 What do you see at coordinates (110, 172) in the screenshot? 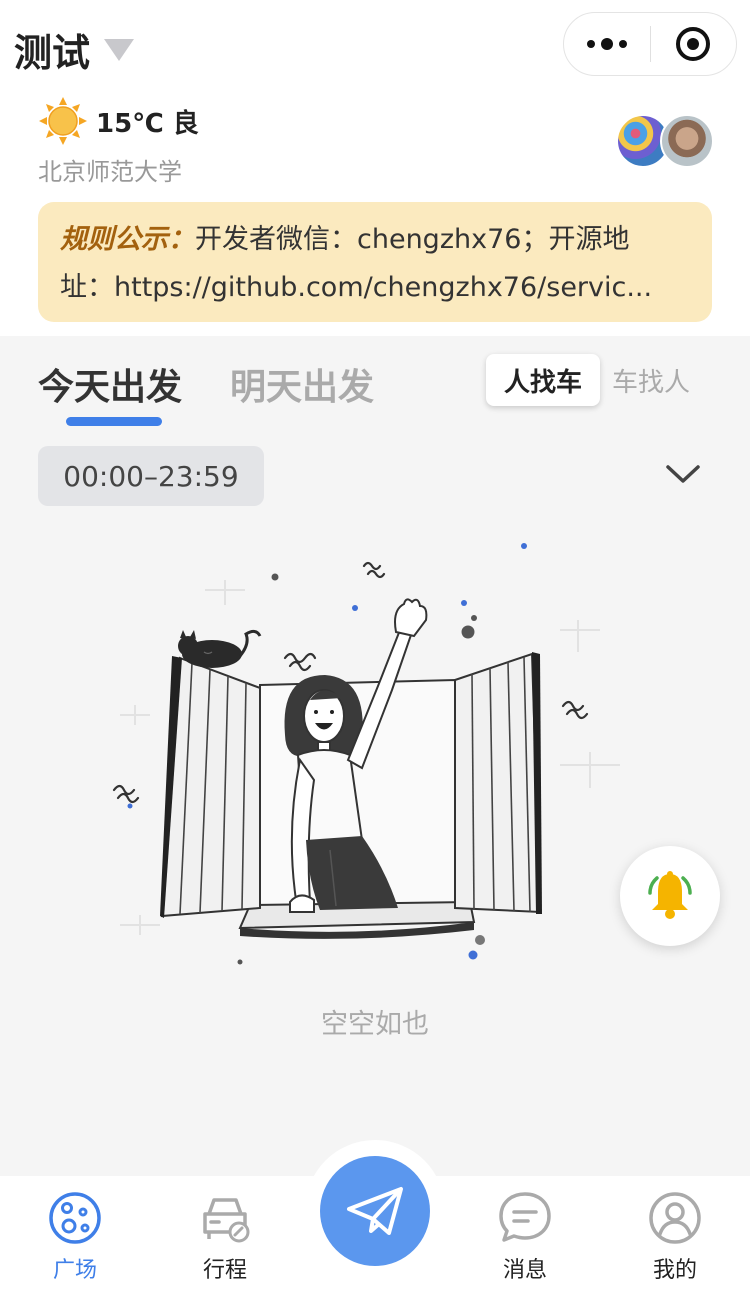
I see `location-text: 北京师范大学` at bounding box center [110, 172].